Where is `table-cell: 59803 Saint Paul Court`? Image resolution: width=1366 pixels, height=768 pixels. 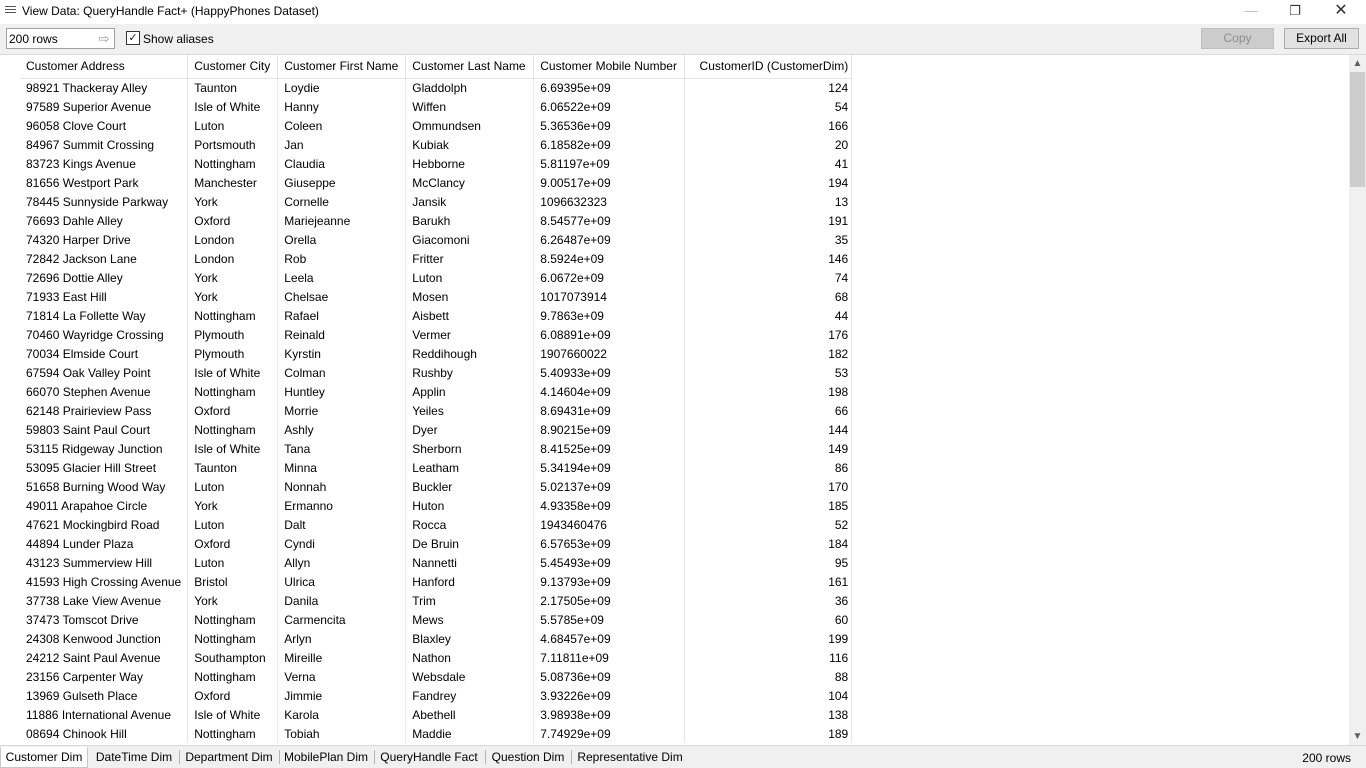
table-cell: 59803 Saint Paul Court is located at coordinates (104, 429).